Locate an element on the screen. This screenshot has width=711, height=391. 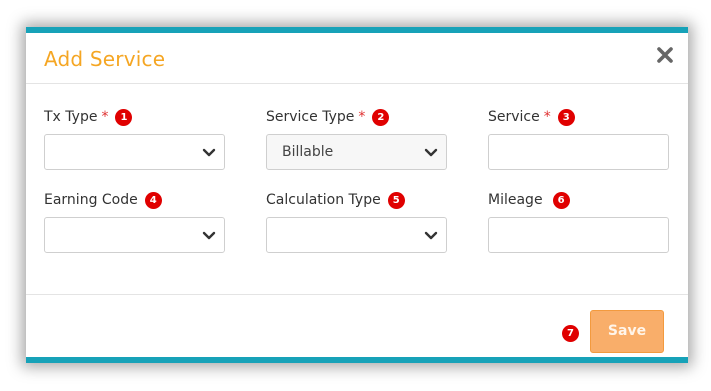
earning-code-select is located at coordinates (134, 235).